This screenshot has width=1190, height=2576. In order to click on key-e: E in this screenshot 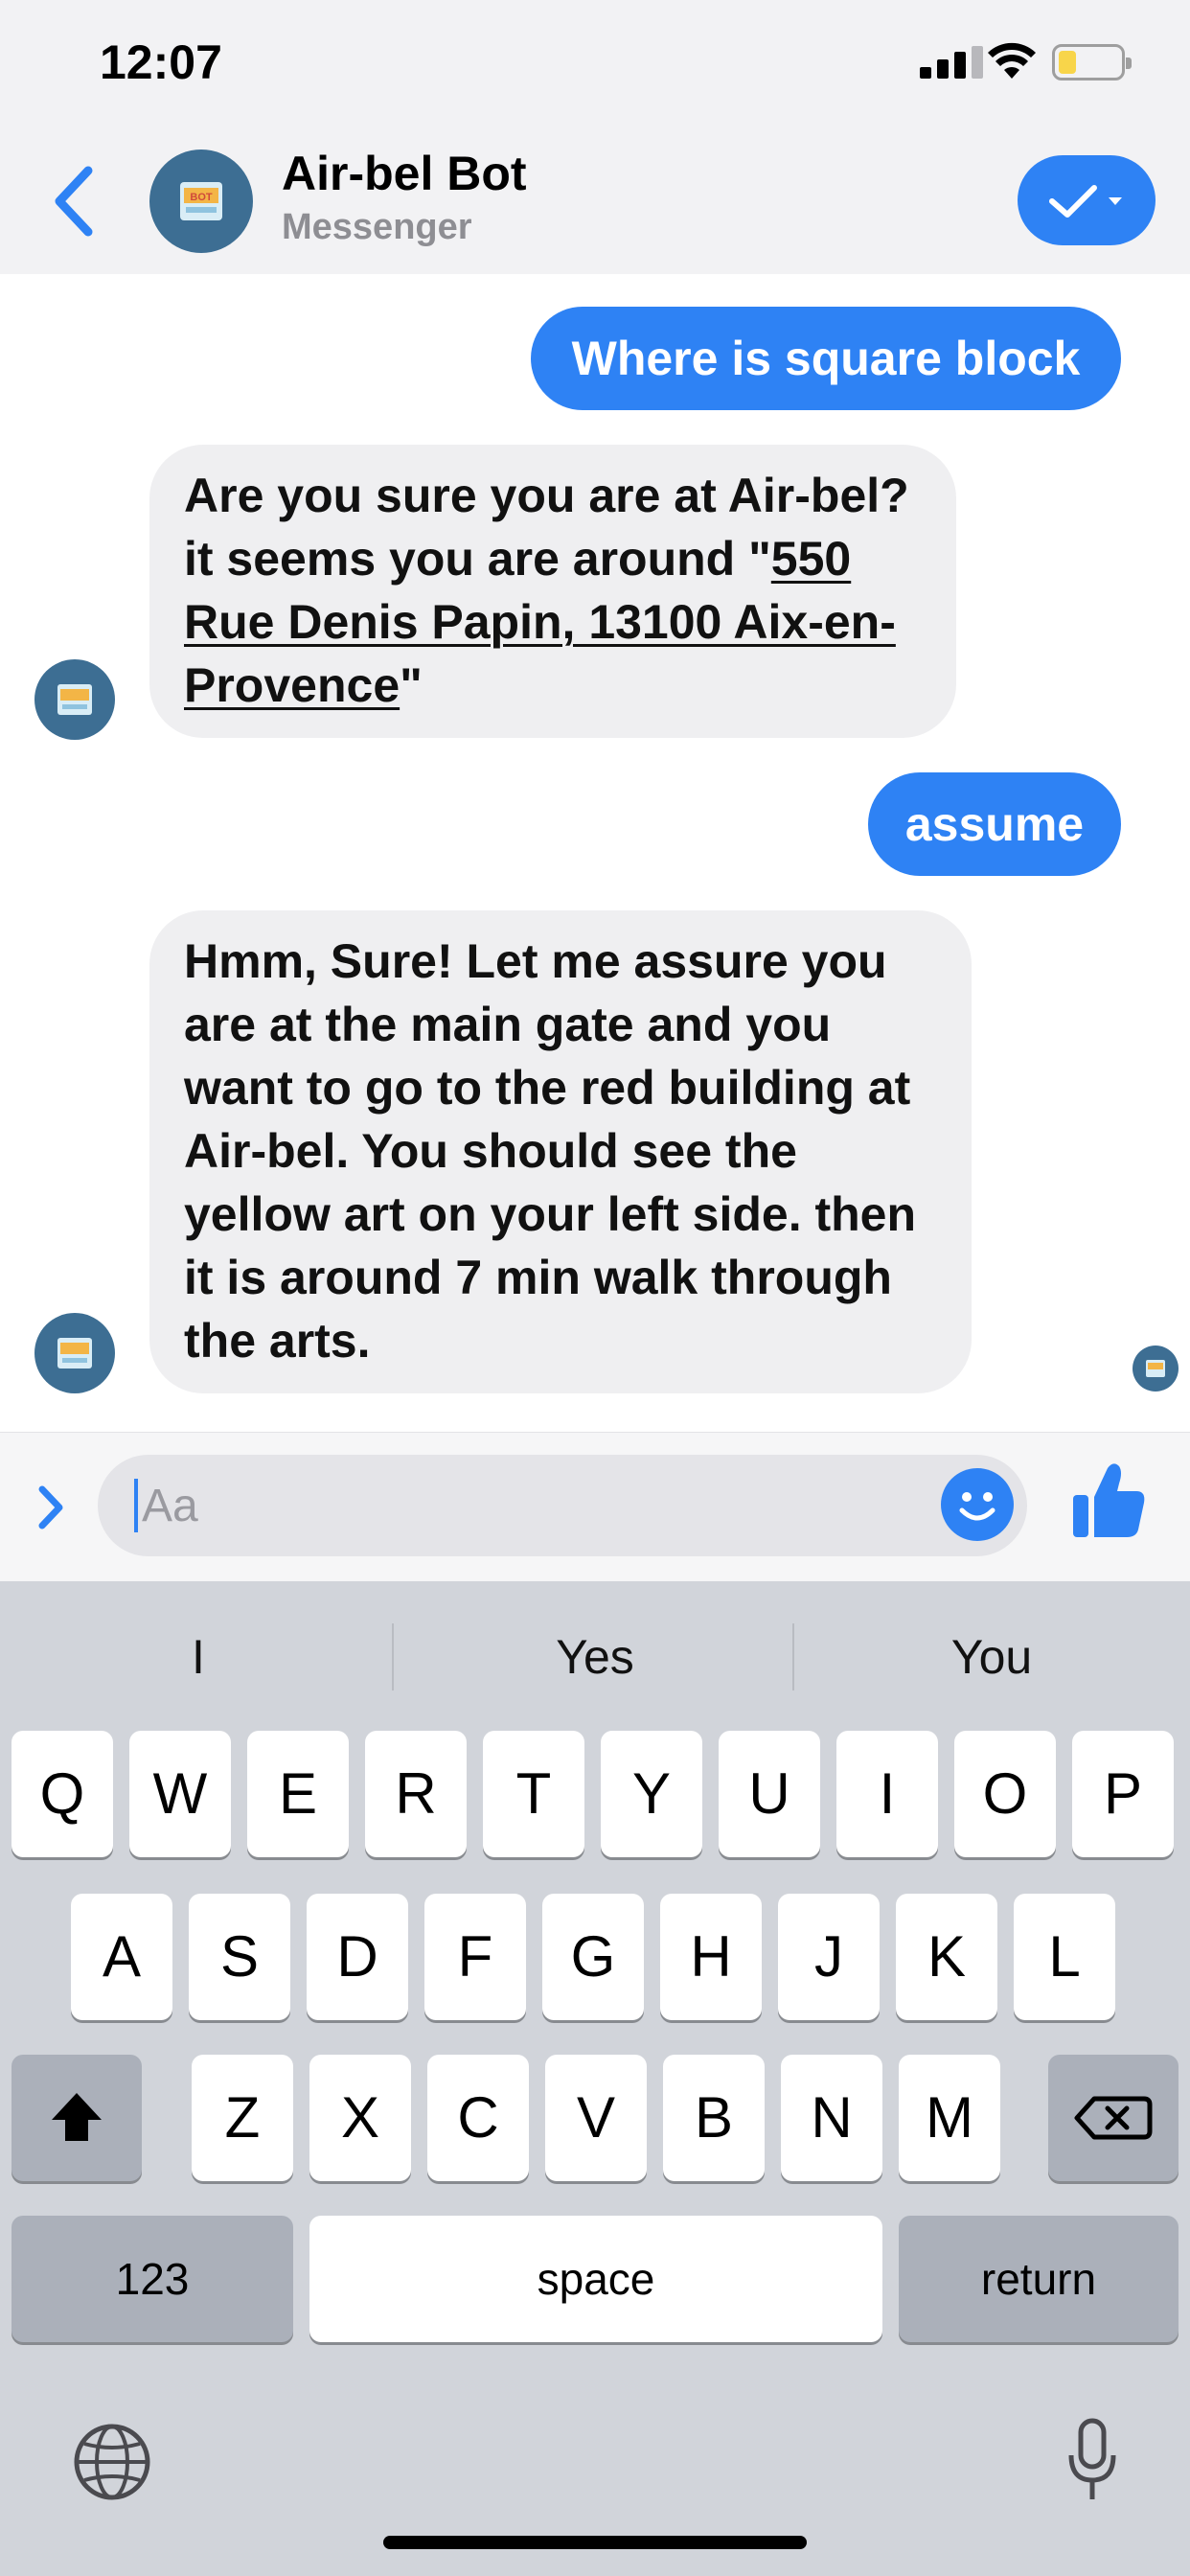, I will do `click(298, 1794)`.